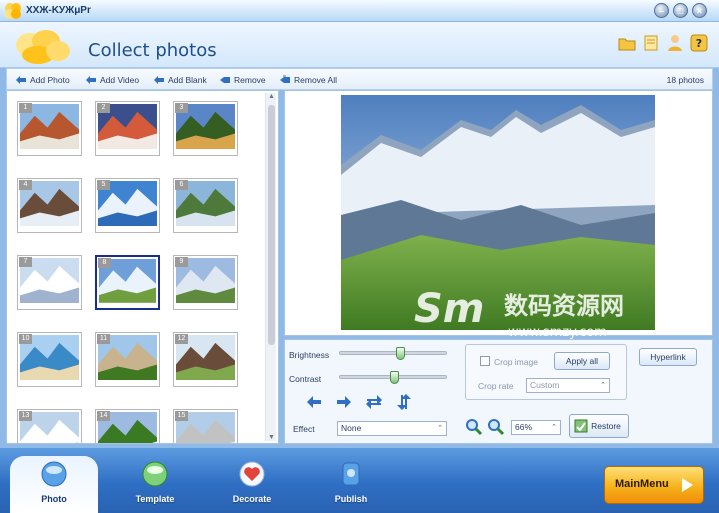 The height and width of the screenshot is (513, 719). I want to click on thumbnail-item: 4, so click(49, 205).